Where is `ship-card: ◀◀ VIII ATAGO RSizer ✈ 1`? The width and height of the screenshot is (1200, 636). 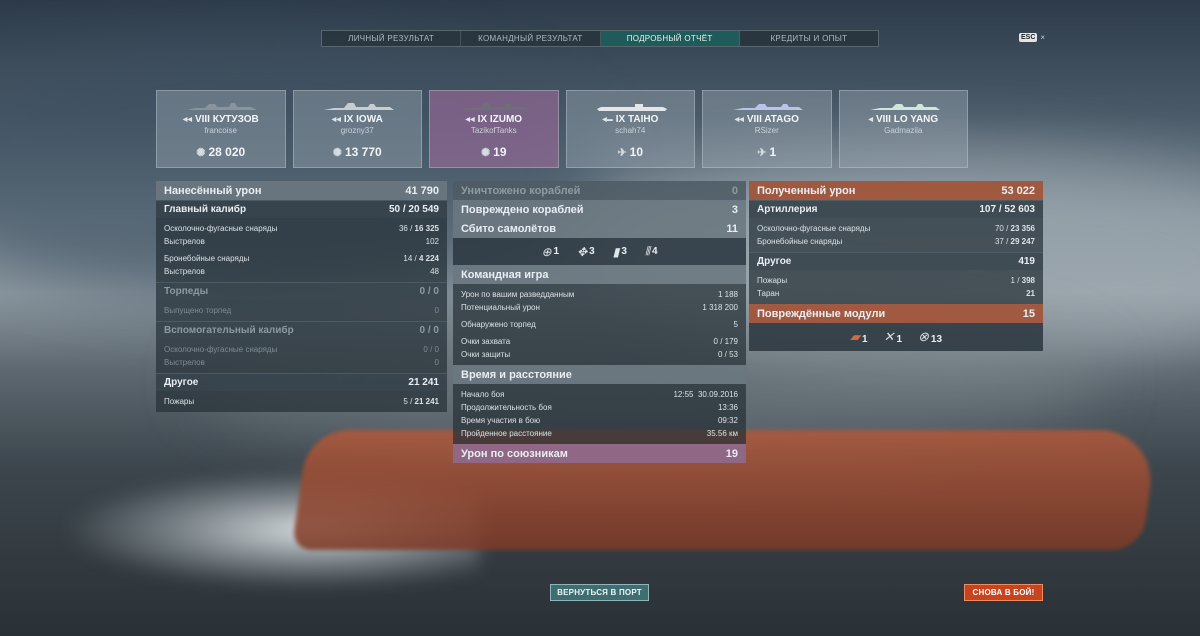 ship-card: ◀◀ VIII ATAGO RSizer ✈ 1 is located at coordinates (767, 129).